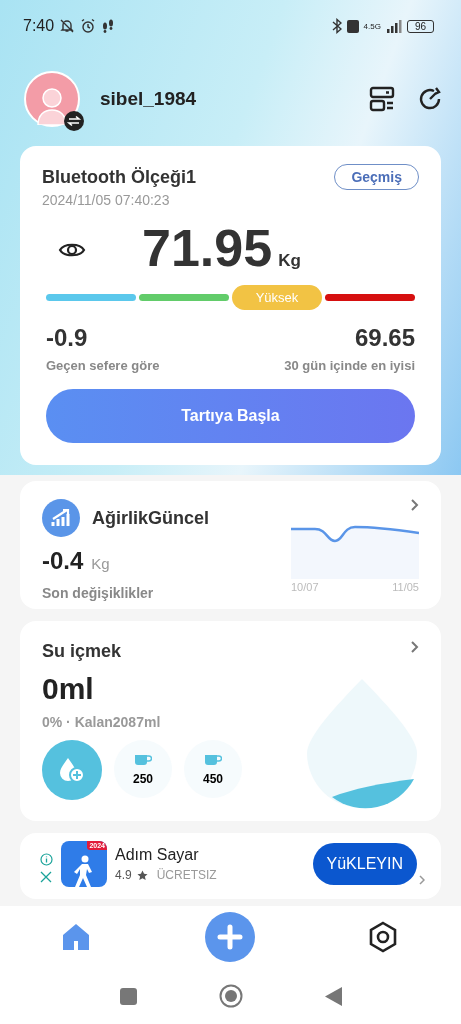 Image resolution: width=461 pixels, height=1024 pixels. What do you see at coordinates (364, 864) in the screenshot?
I see `install-button: YüKLEYIN` at bounding box center [364, 864].